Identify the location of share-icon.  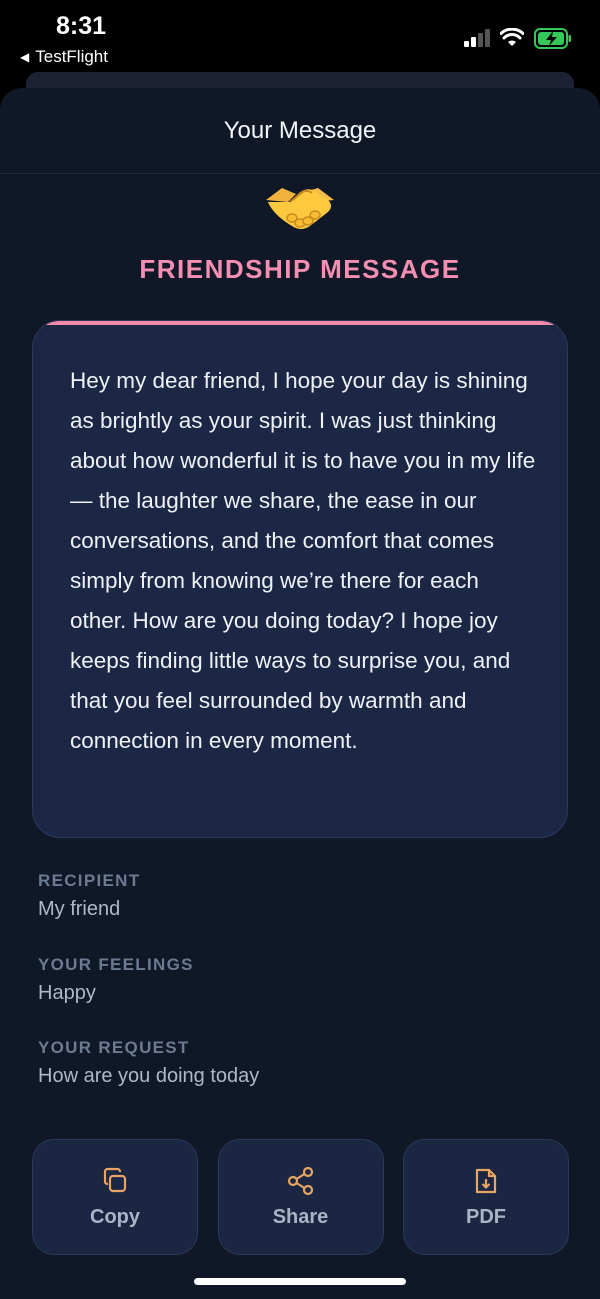
(300, 1180).